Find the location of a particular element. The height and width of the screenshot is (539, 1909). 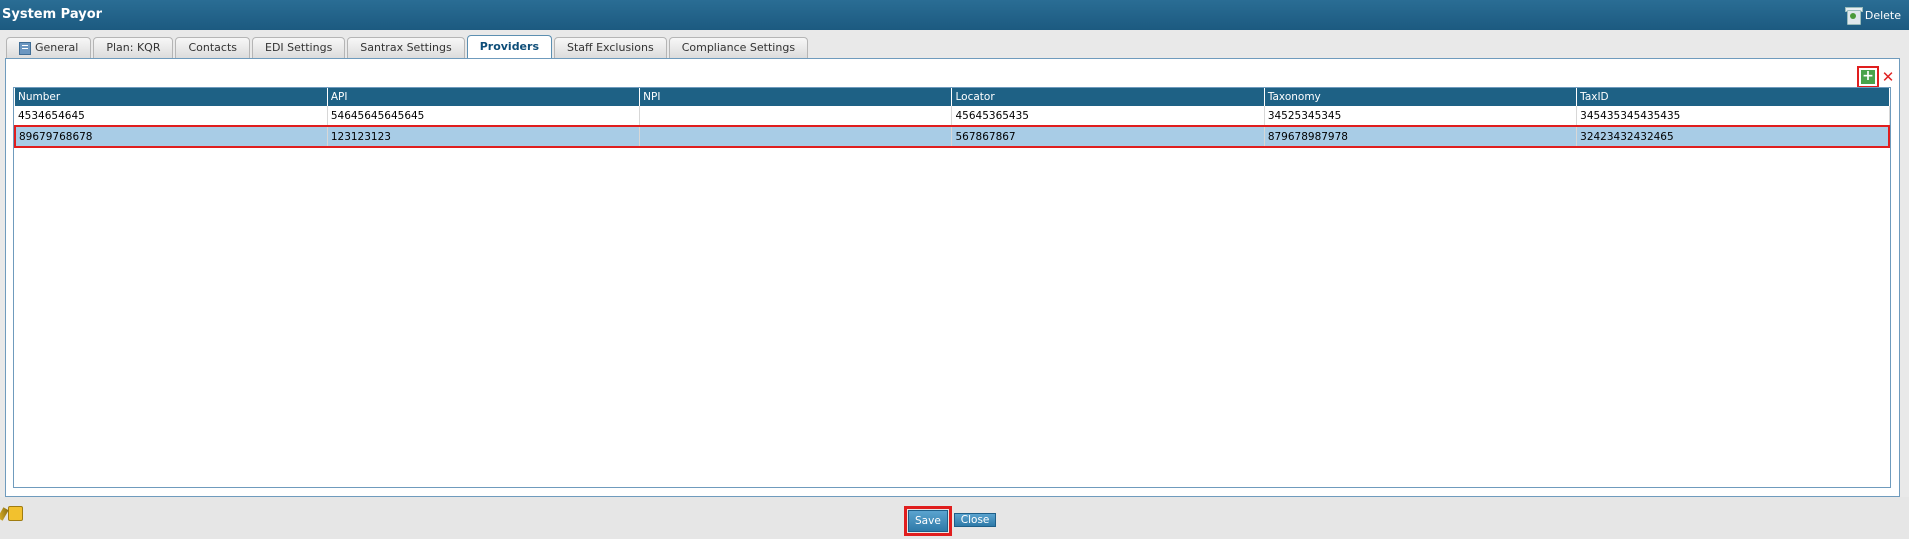

tab-label: Santrax Settings is located at coordinates (406, 47).